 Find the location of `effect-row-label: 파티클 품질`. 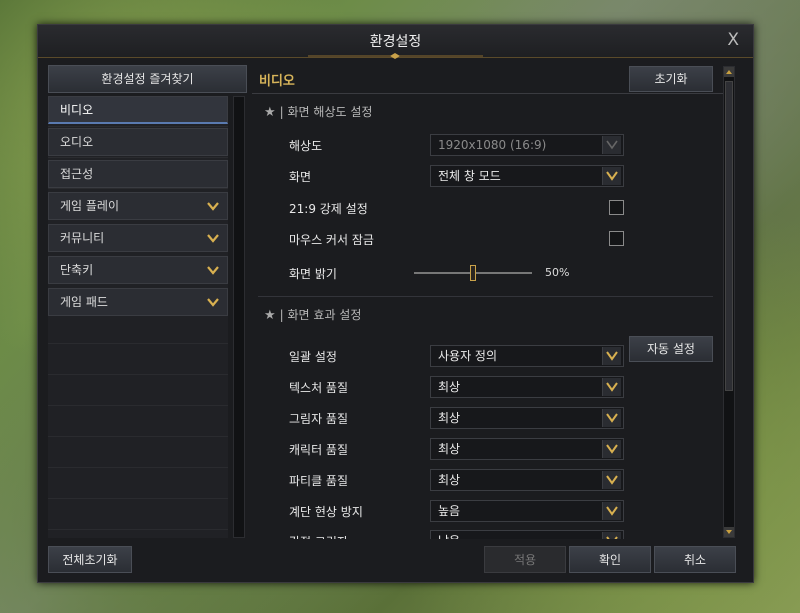

effect-row-label: 파티클 품질 is located at coordinates (319, 481).